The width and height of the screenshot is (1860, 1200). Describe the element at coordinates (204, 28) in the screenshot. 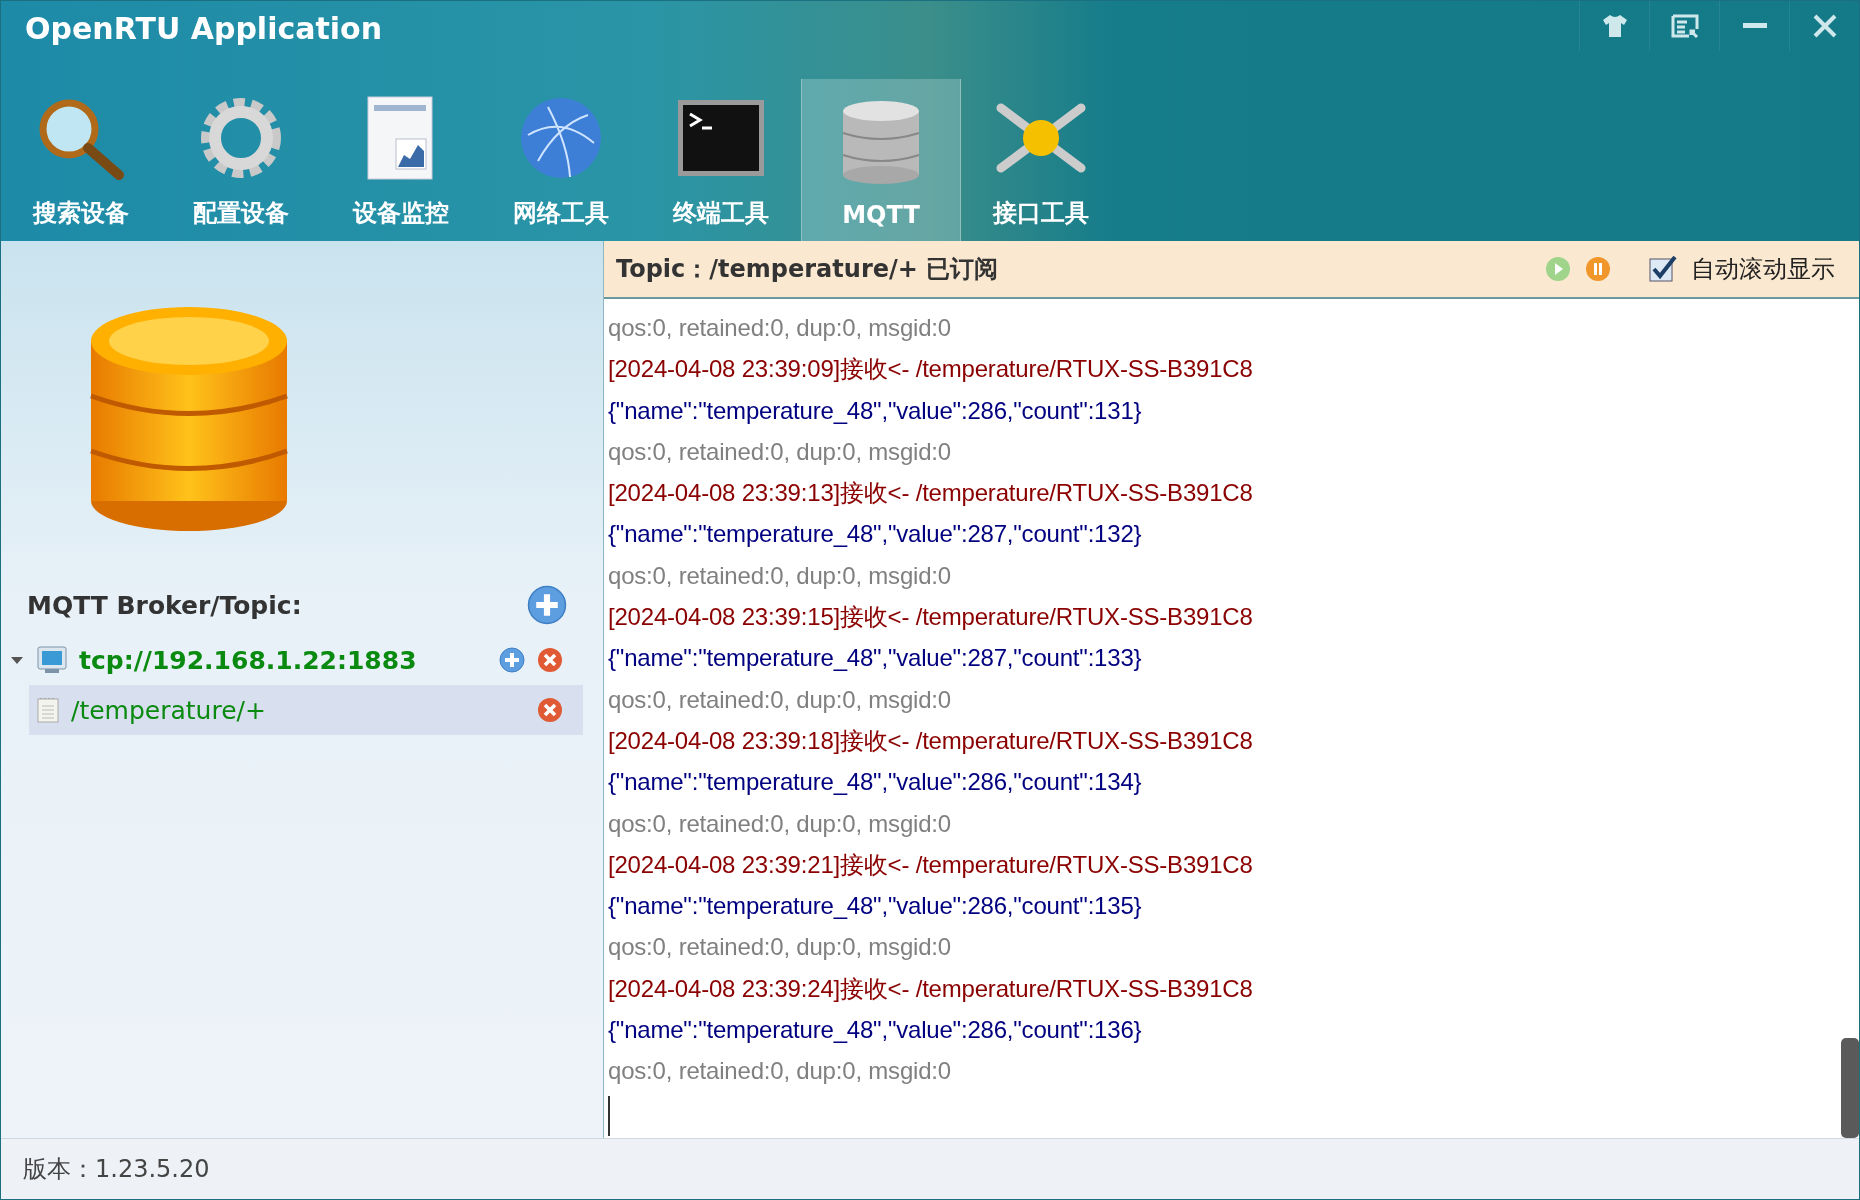

I see `window-title: OpenRTU Application` at that location.